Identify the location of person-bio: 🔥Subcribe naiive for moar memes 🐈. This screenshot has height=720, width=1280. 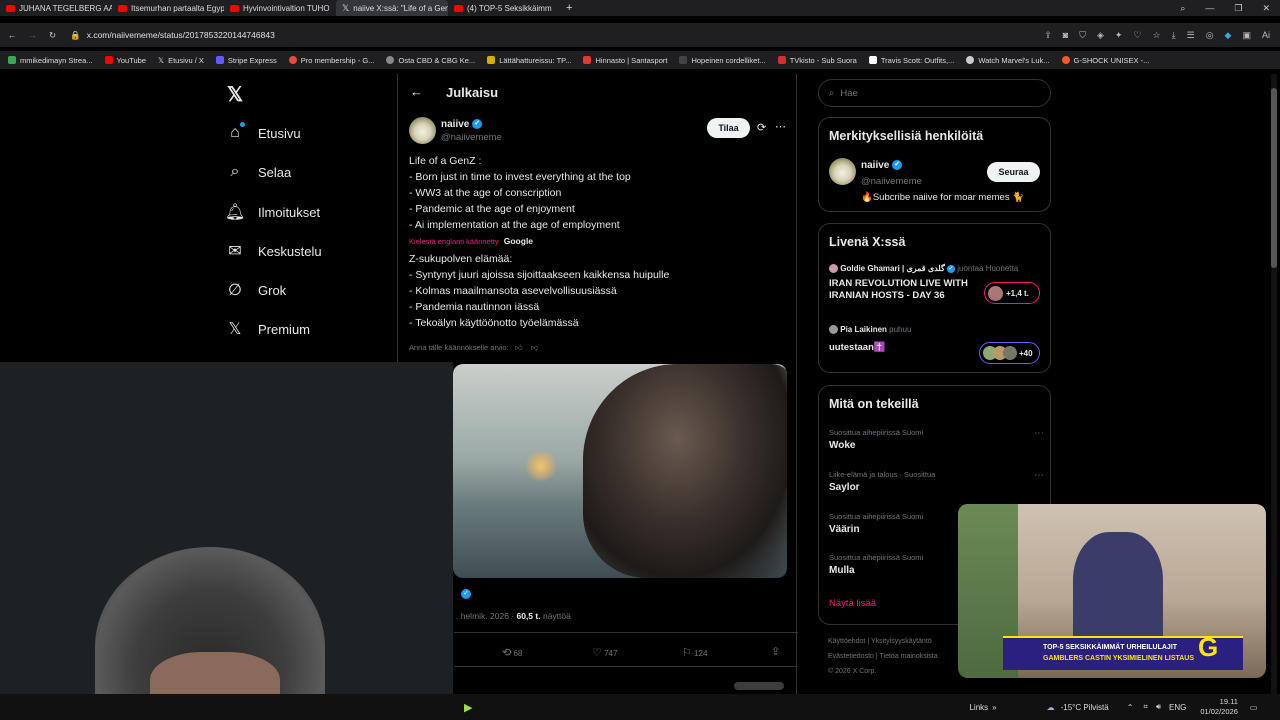
(943, 197).